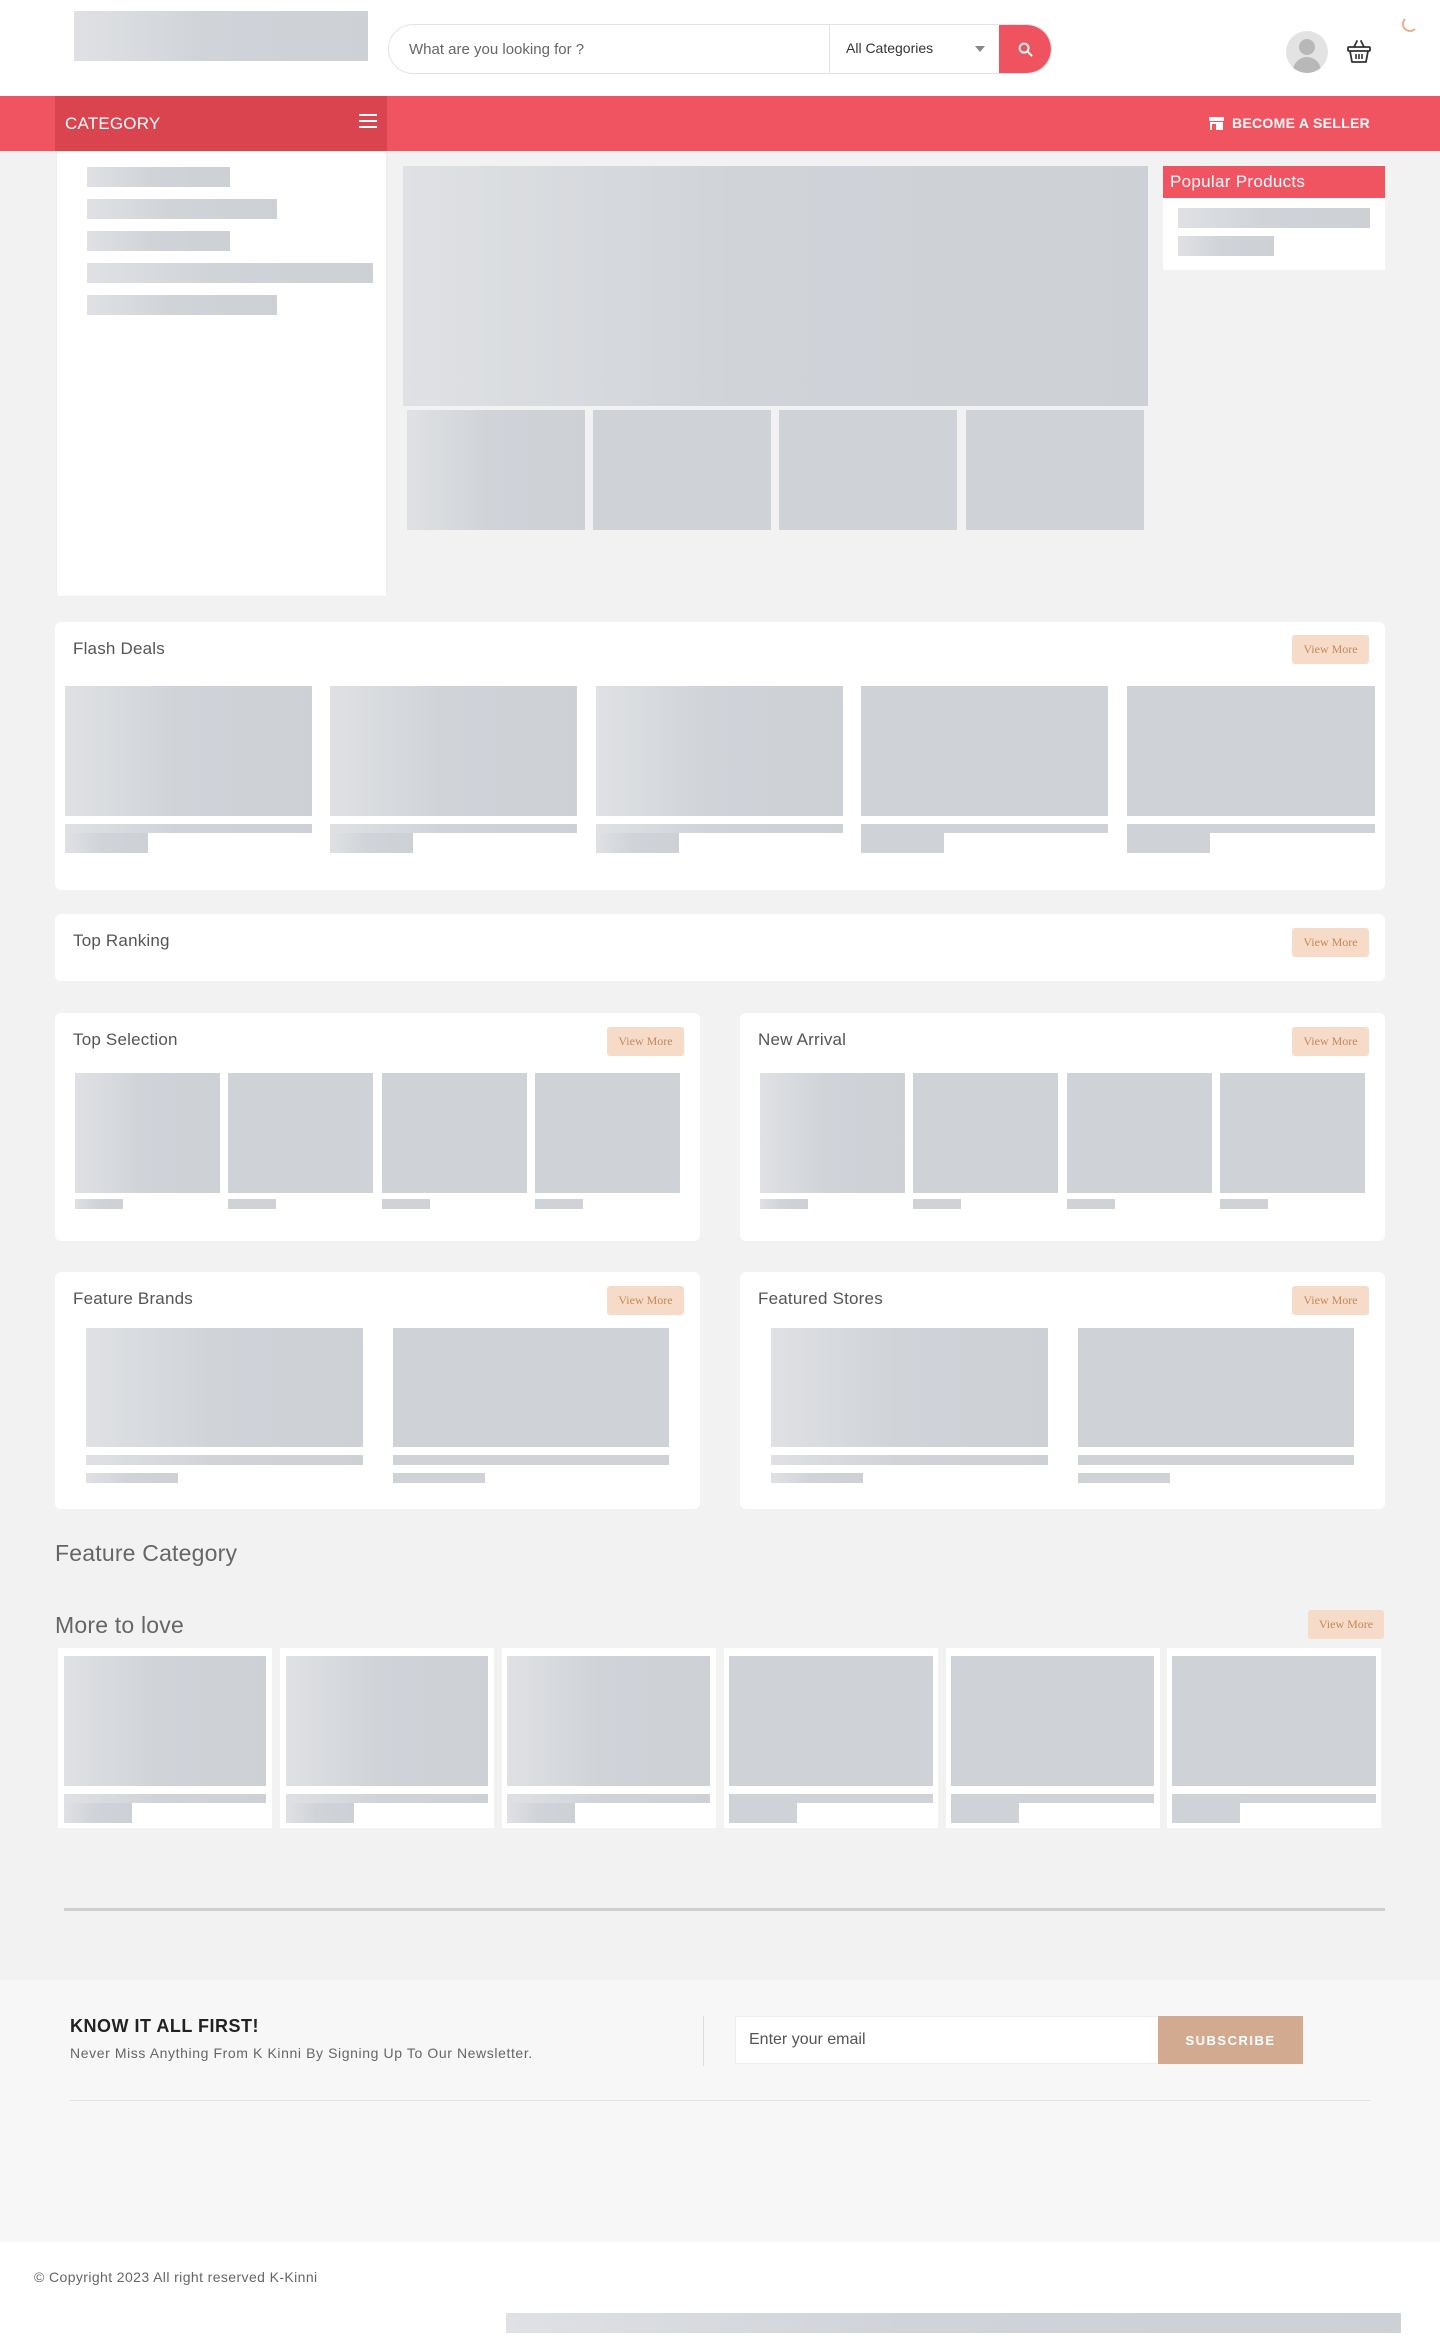 Image resolution: width=1440 pixels, height=2351 pixels. I want to click on search-button, so click(1025, 49).